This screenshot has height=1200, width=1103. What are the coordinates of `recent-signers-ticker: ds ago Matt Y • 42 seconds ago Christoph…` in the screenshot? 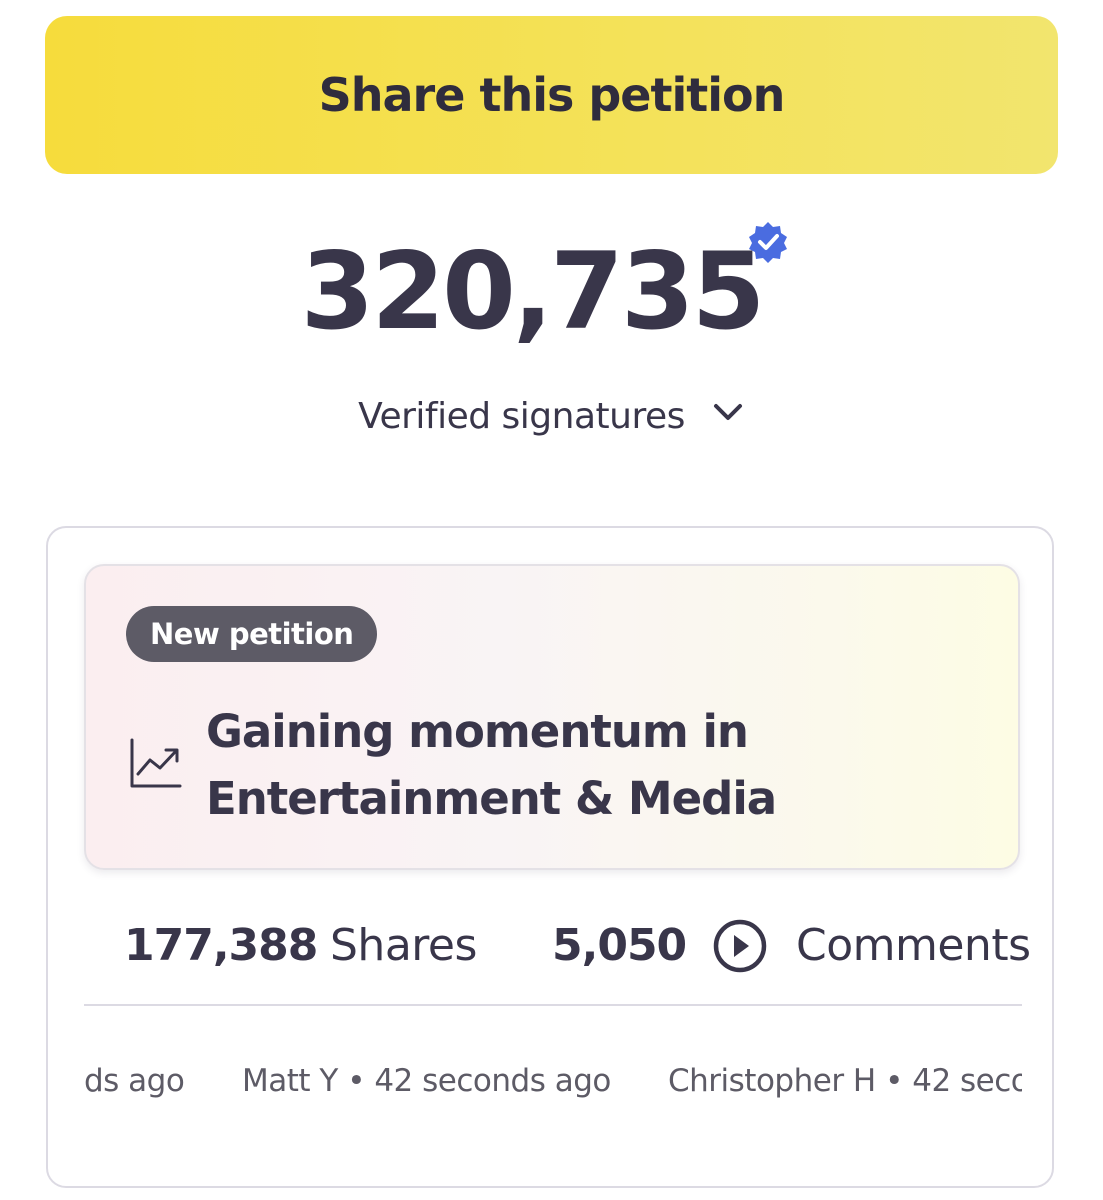 It's located at (553, 1083).